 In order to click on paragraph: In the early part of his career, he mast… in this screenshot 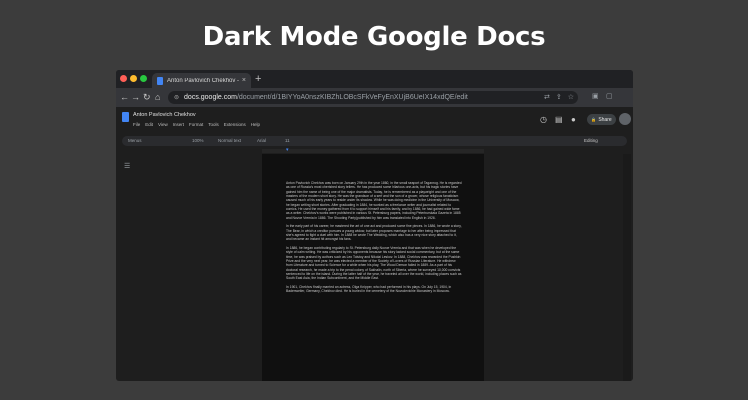, I will do `click(374, 233)`.